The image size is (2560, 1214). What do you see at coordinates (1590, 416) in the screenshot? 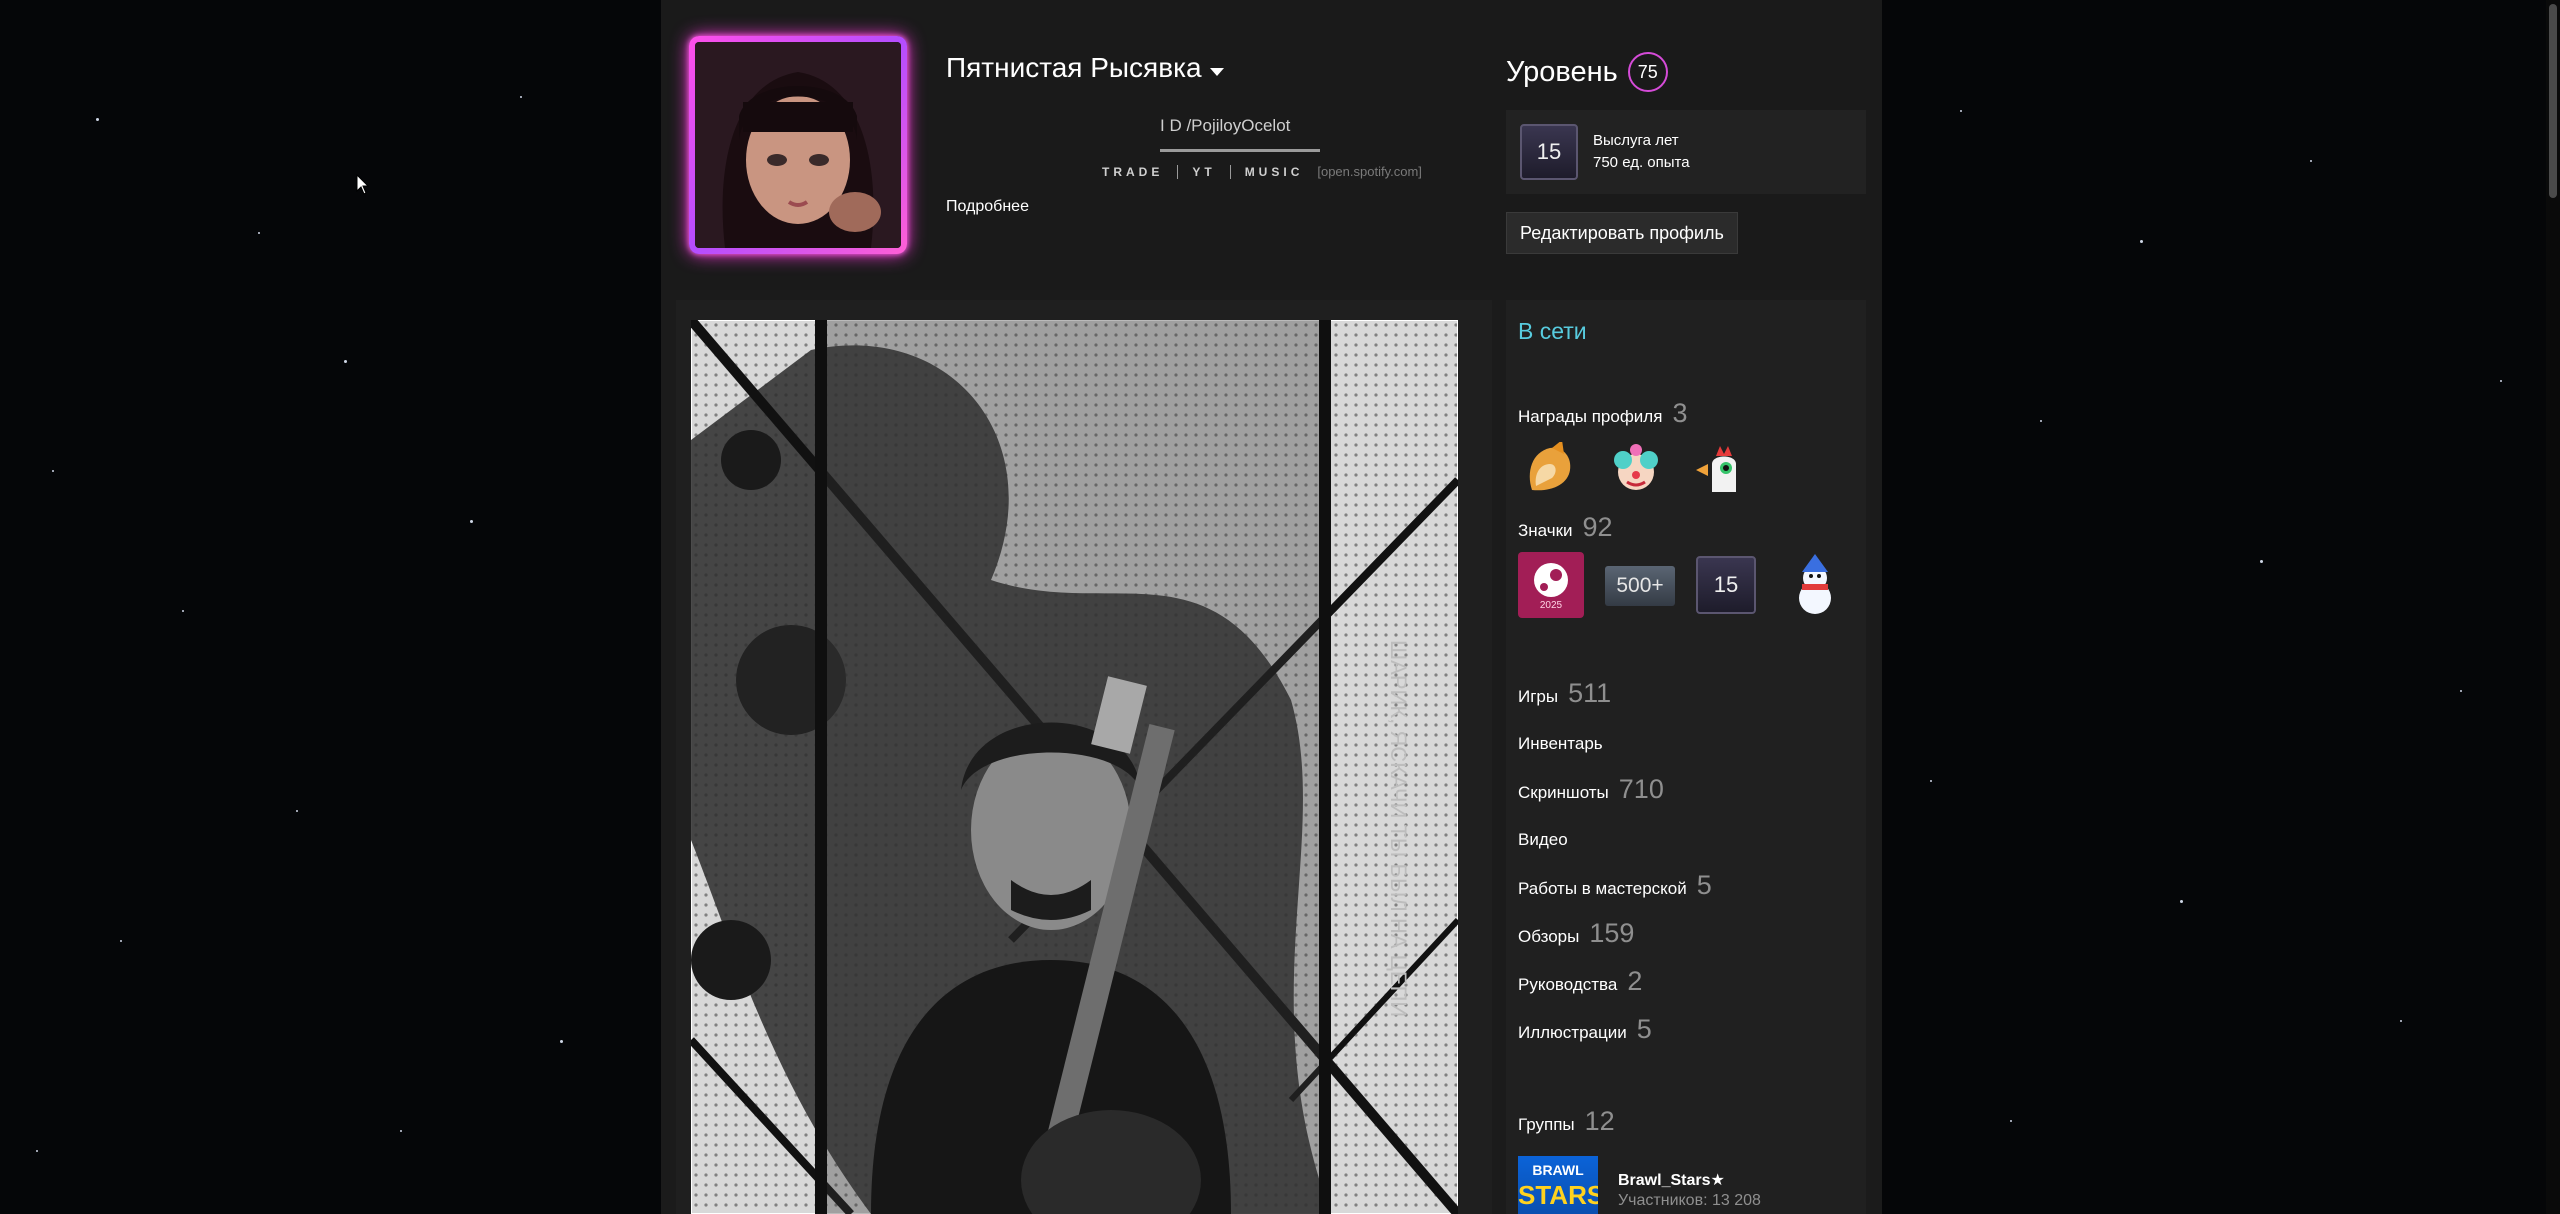
I see `awards-label: Награды профиля` at bounding box center [1590, 416].